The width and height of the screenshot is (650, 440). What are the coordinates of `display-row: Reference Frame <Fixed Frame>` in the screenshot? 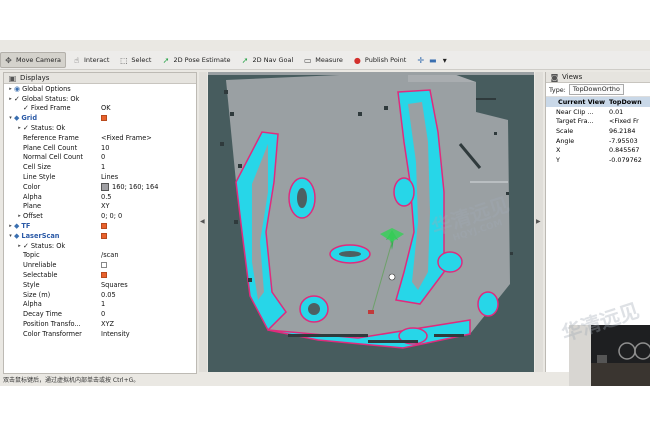 It's located at (100, 138).